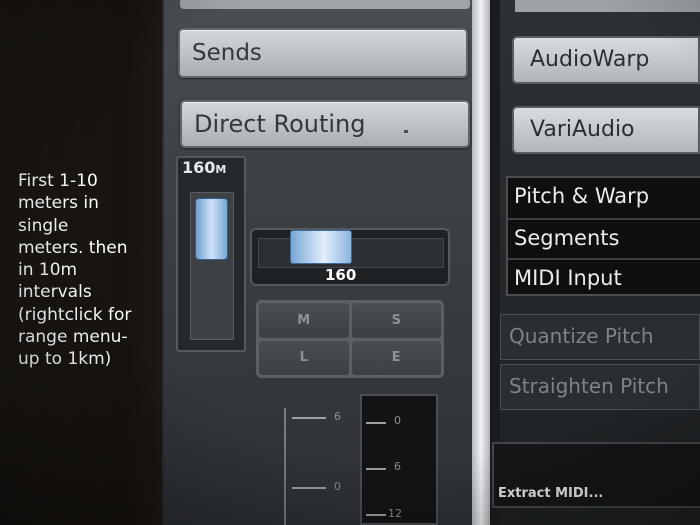 Image resolution: width=700 pixels, height=525 pixels. What do you see at coordinates (323, 53) in the screenshot?
I see `sends-button: Sends` at bounding box center [323, 53].